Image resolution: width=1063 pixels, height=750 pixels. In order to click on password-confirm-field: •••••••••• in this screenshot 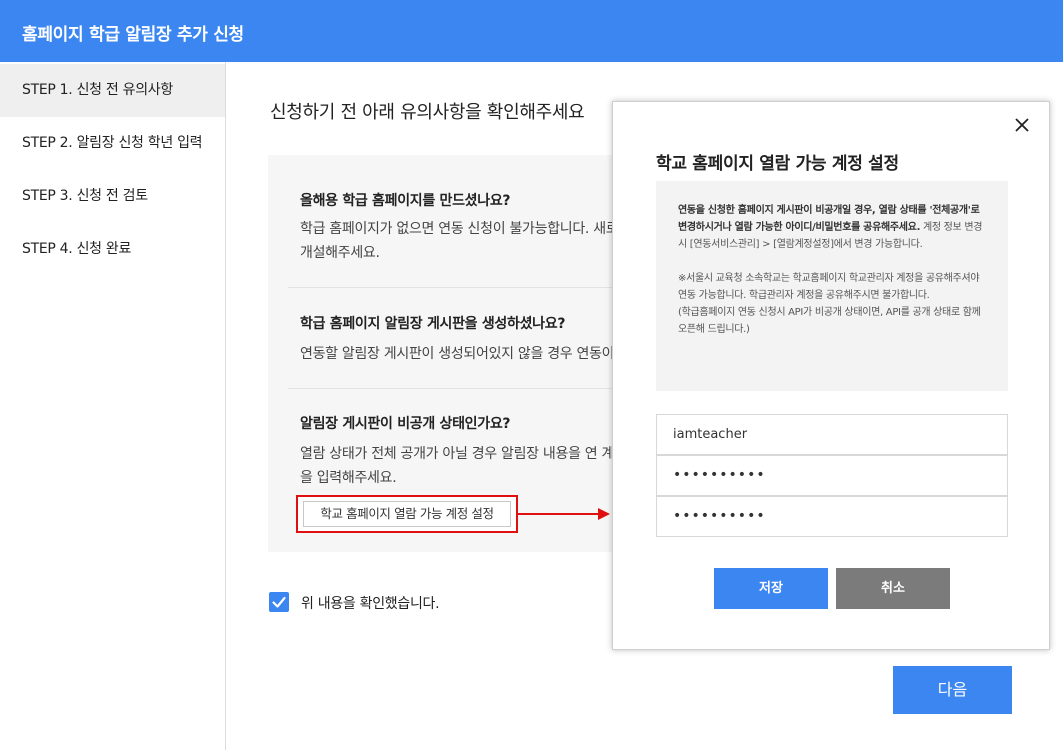, I will do `click(832, 516)`.